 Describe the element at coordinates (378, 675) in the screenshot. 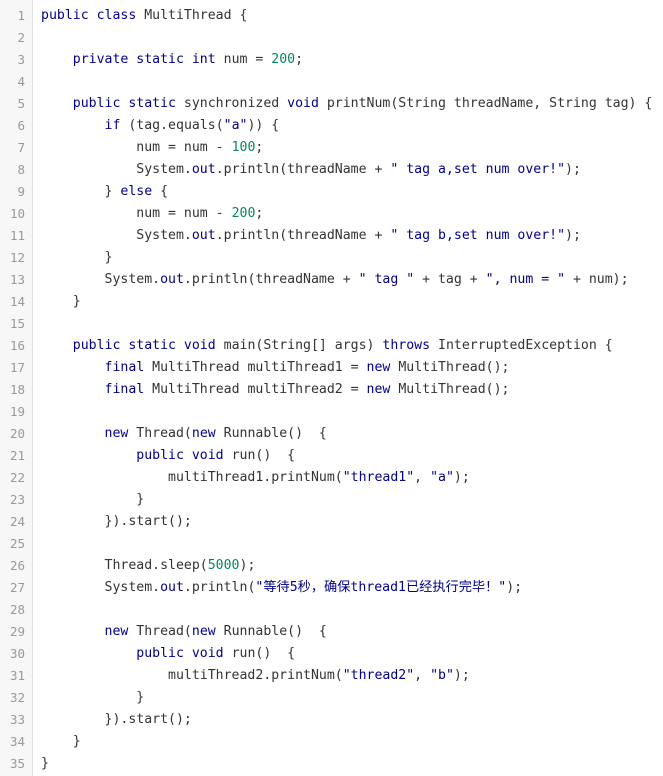

I see `code-token: "thread2"` at that location.